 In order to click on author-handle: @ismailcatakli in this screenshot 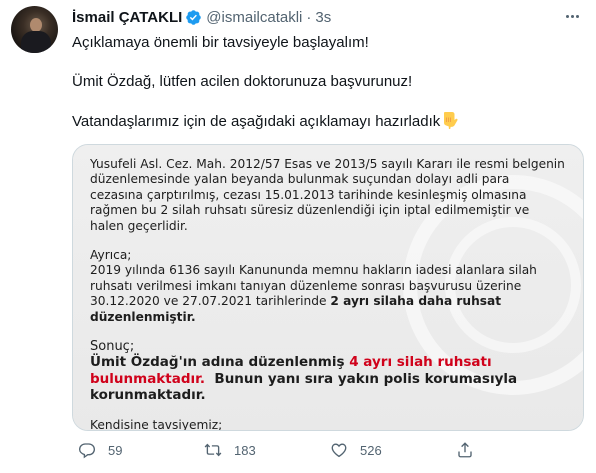, I will do `click(254, 17)`.